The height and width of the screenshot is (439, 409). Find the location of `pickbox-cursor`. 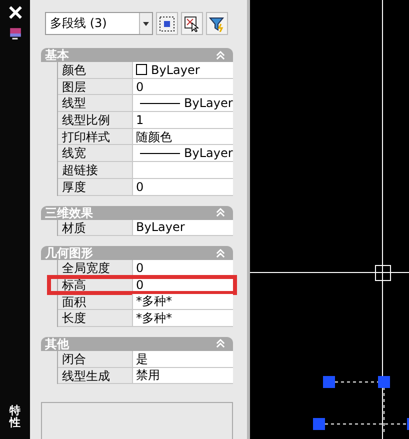

pickbox-cursor is located at coordinates (383, 273).